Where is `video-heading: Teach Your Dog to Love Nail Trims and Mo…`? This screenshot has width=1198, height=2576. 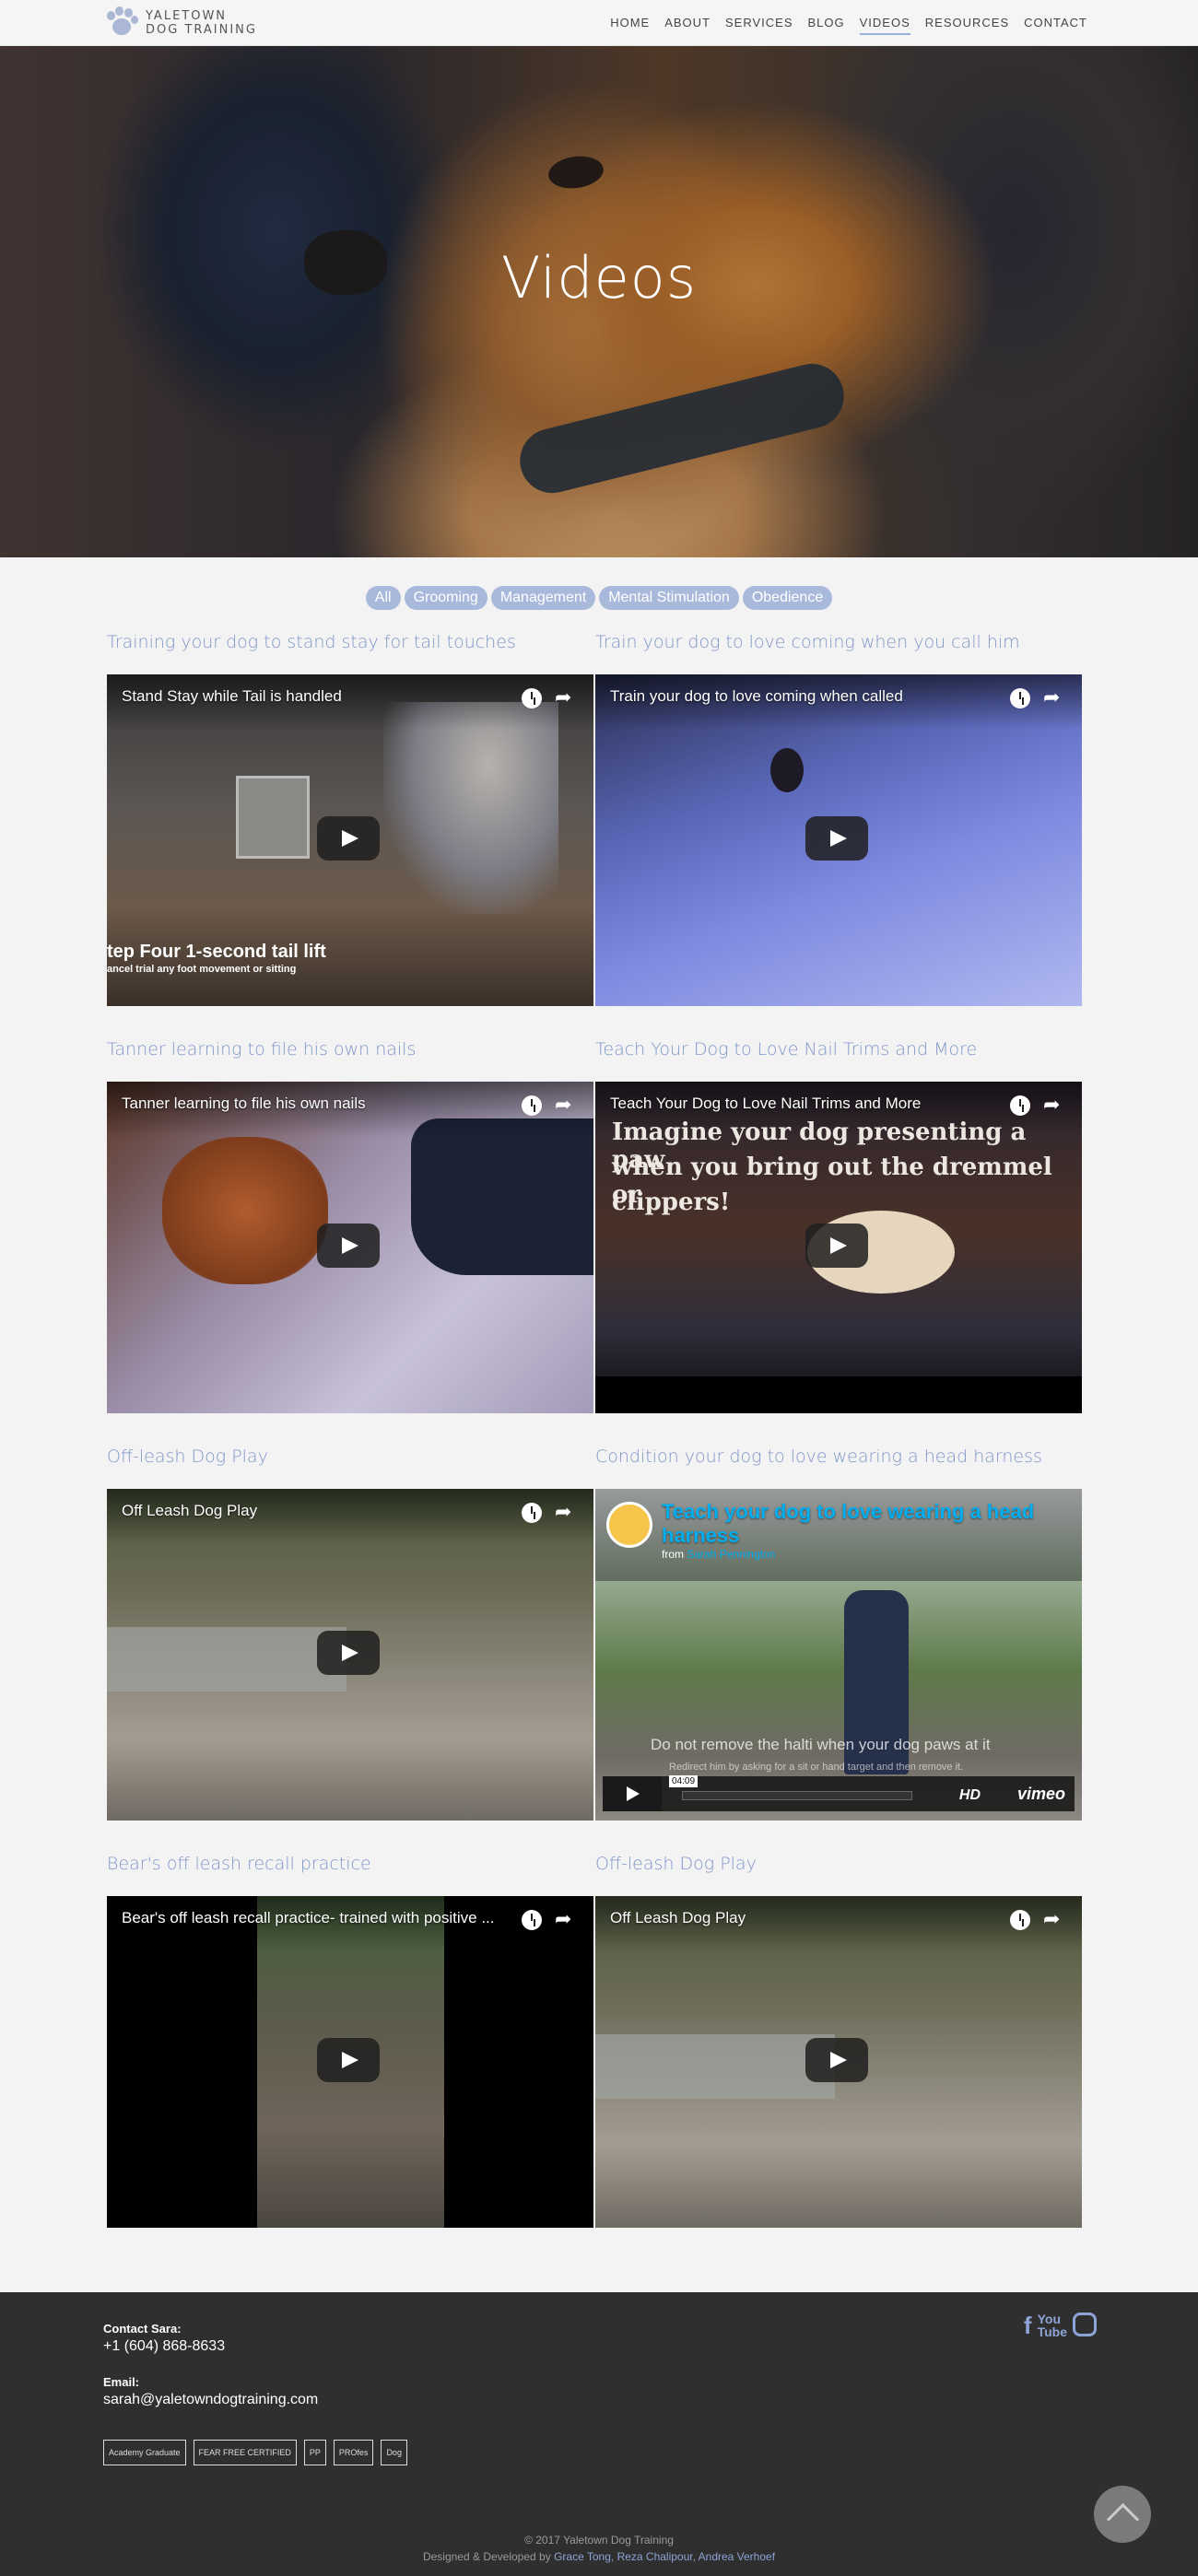
video-heading: Teach Your Dog to Love Nail Trims and Mo… is located at coordinates (786, 1049).